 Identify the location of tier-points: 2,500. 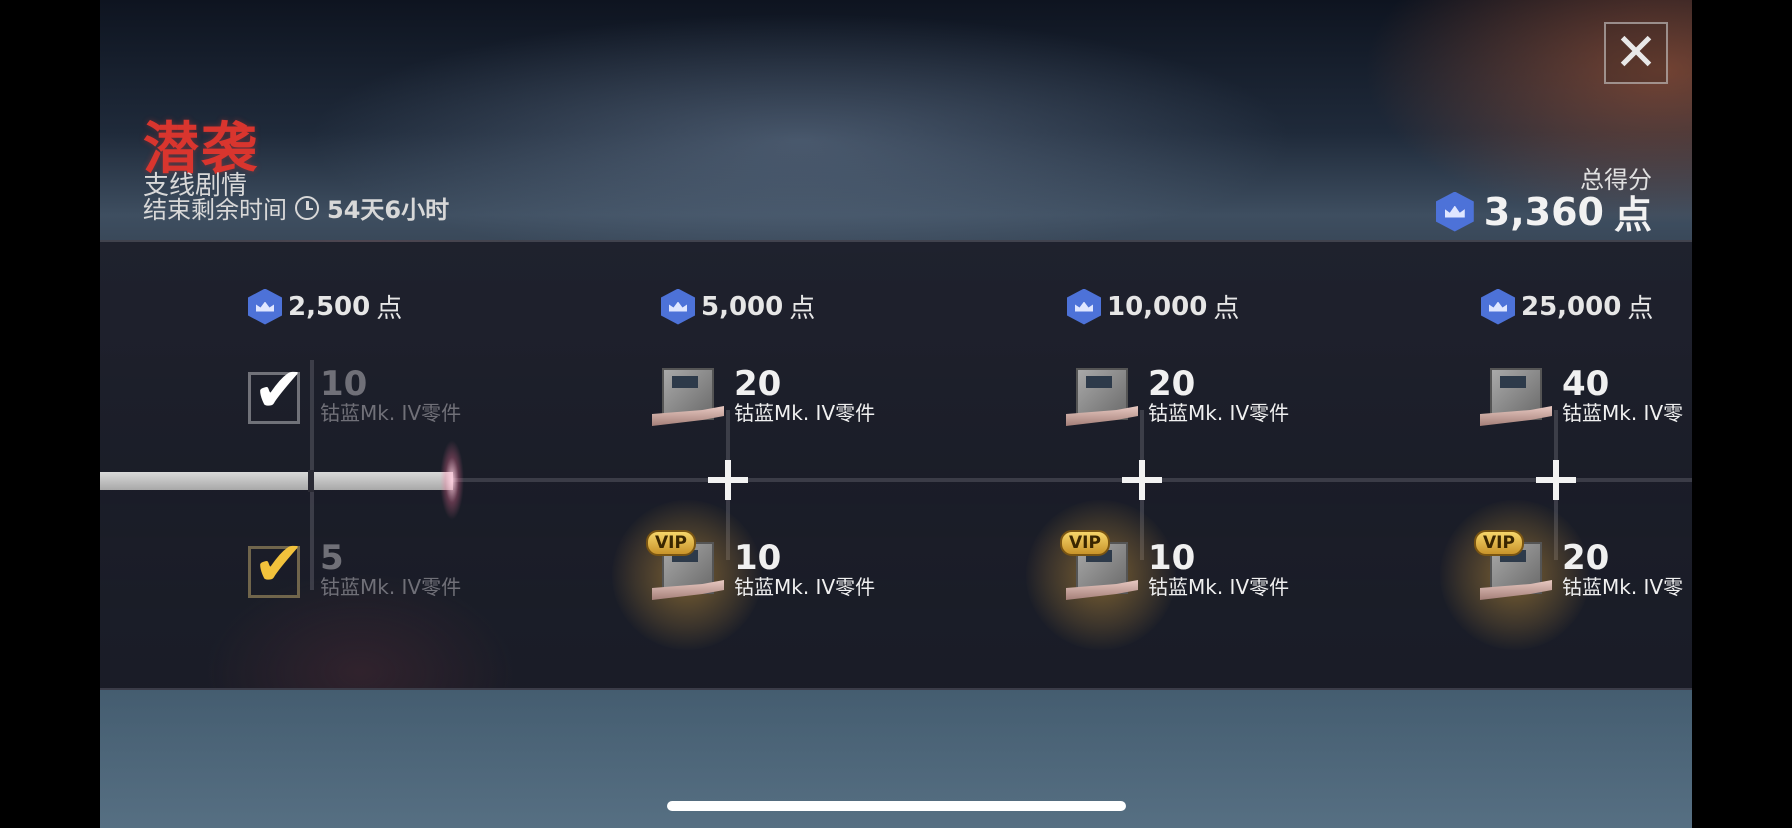
(329, 306).